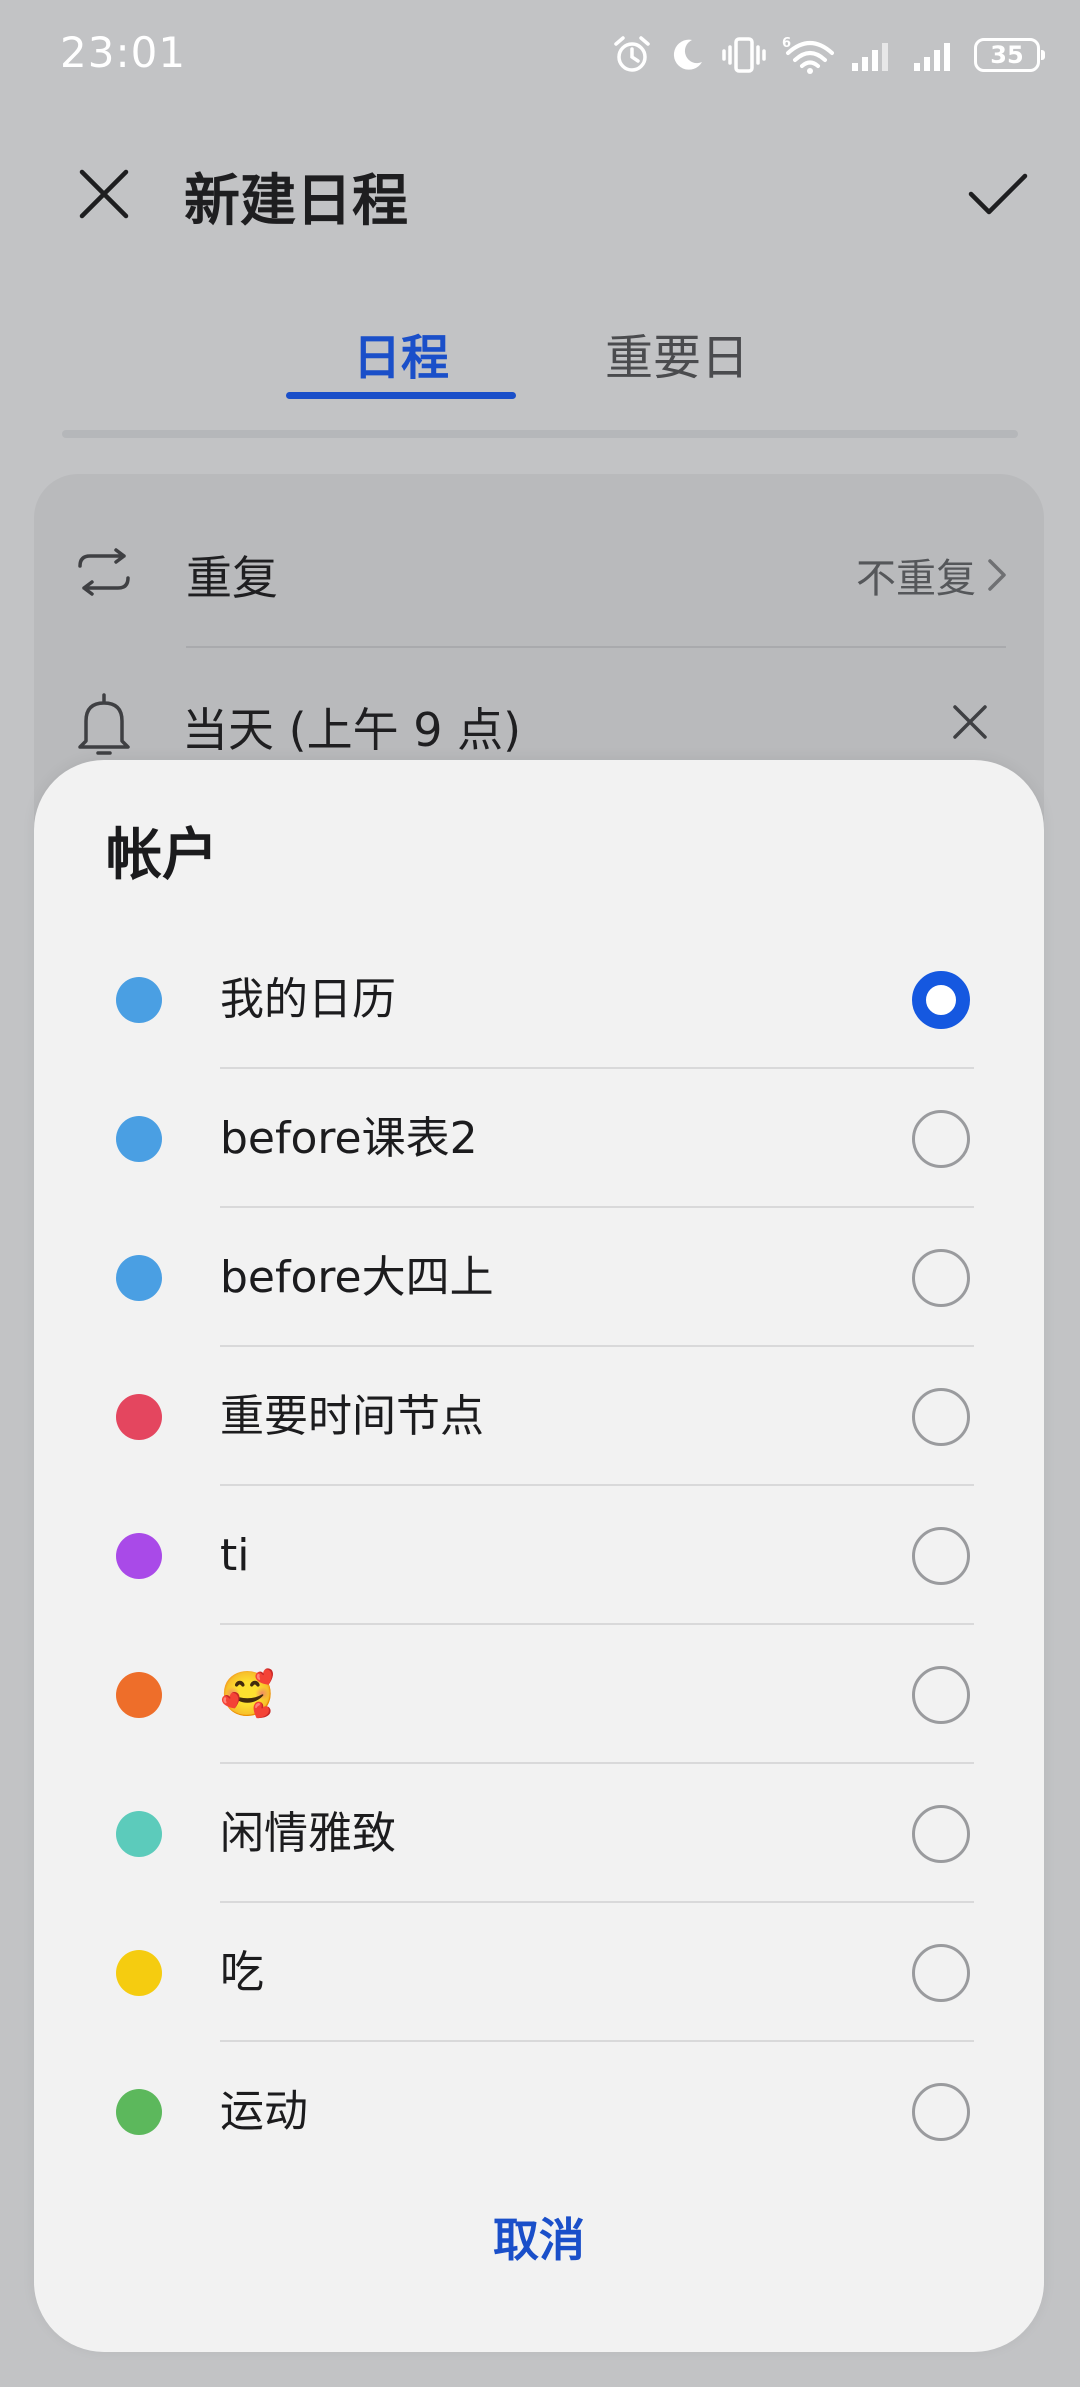  I want to click on battery-level: 35, so click(1007, 55).